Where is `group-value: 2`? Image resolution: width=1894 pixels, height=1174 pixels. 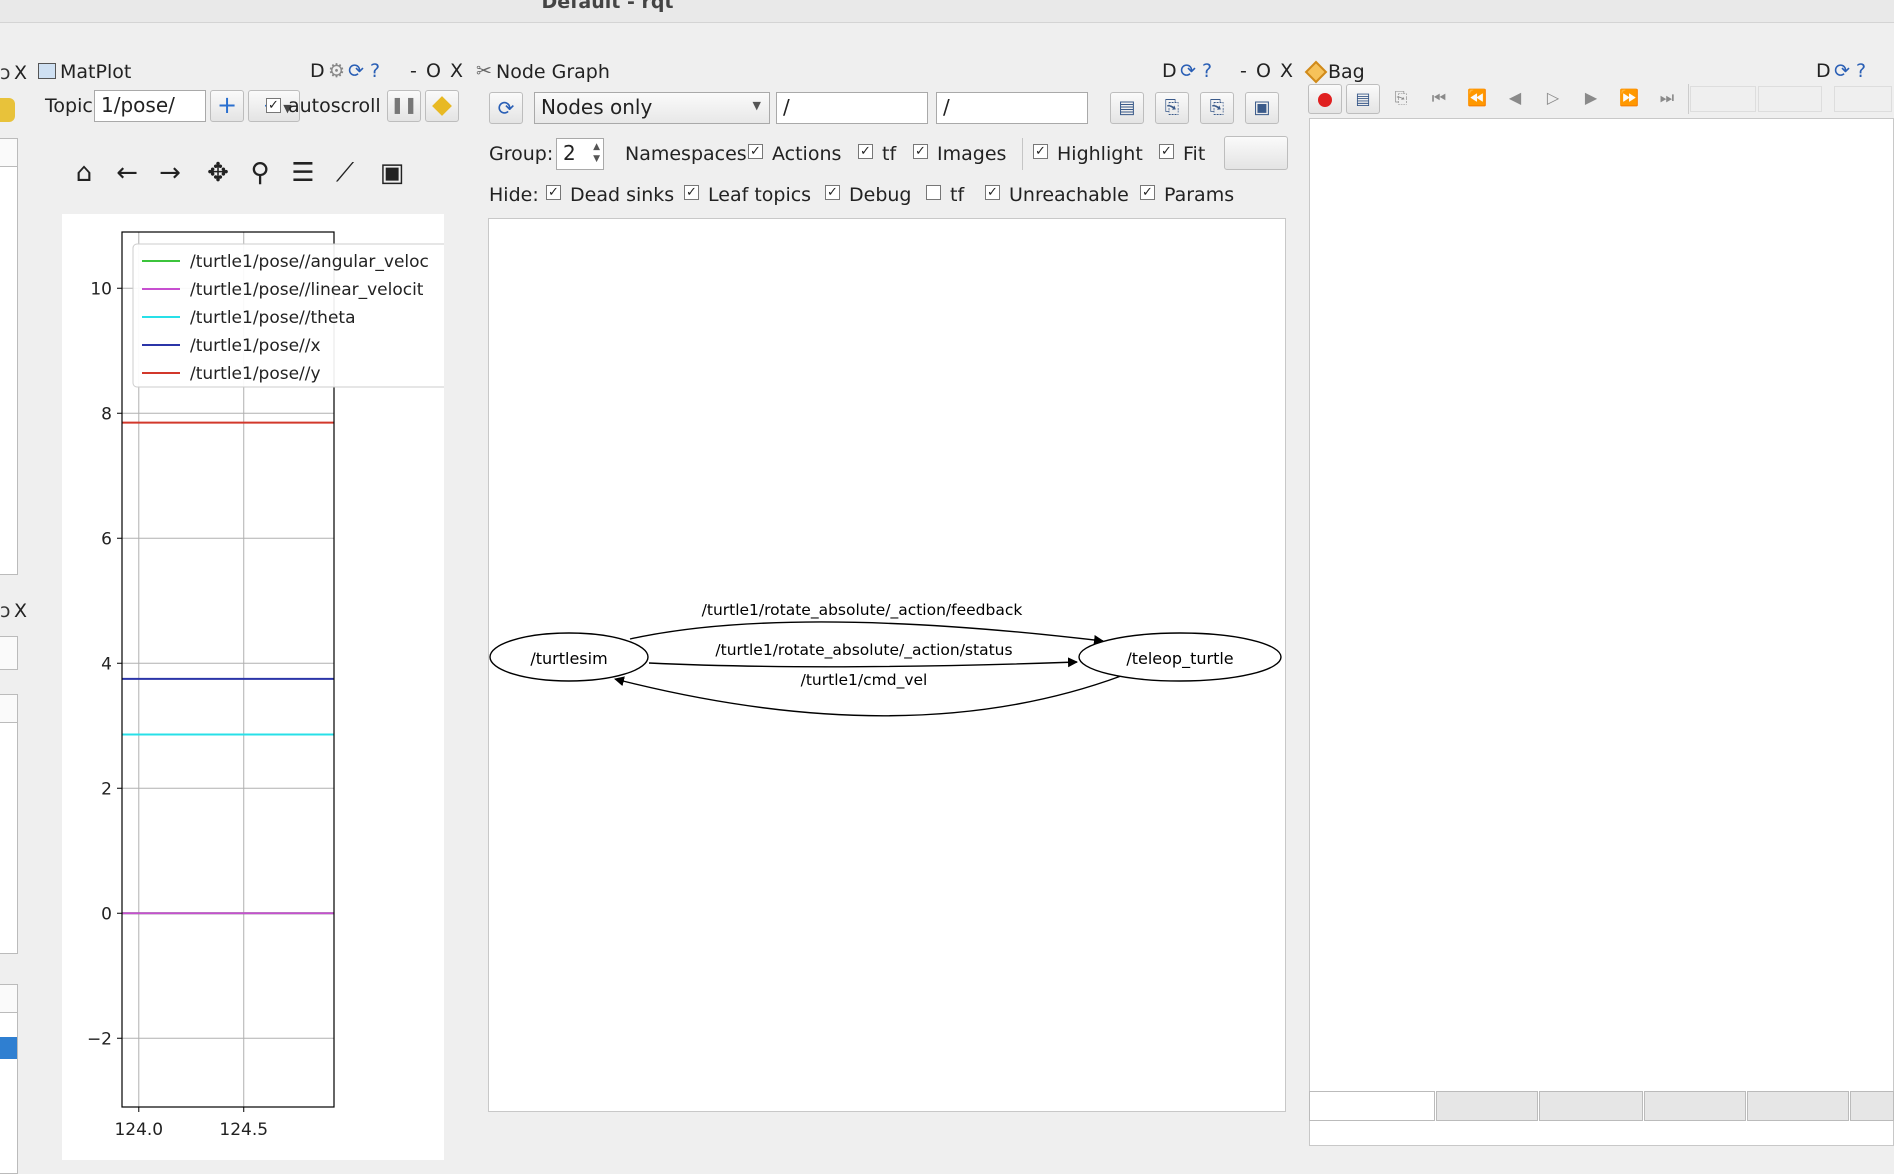 group-value: 2 is located at coordinates (569, 153).